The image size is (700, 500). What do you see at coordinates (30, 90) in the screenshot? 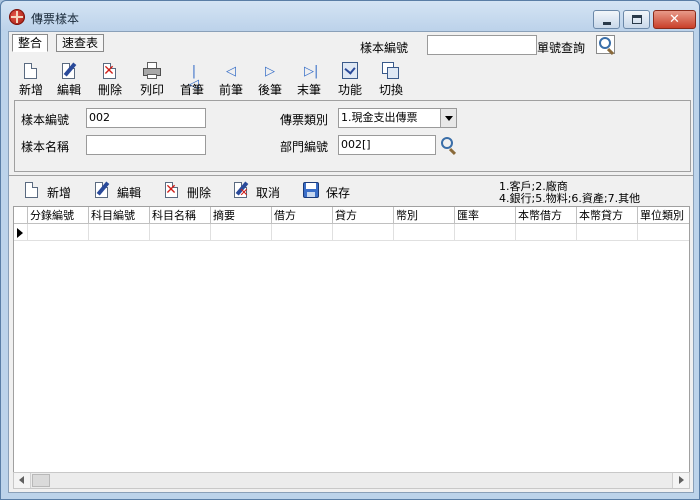
I see `toolbar-new-label: 新增` at bounding box center [30, 90].